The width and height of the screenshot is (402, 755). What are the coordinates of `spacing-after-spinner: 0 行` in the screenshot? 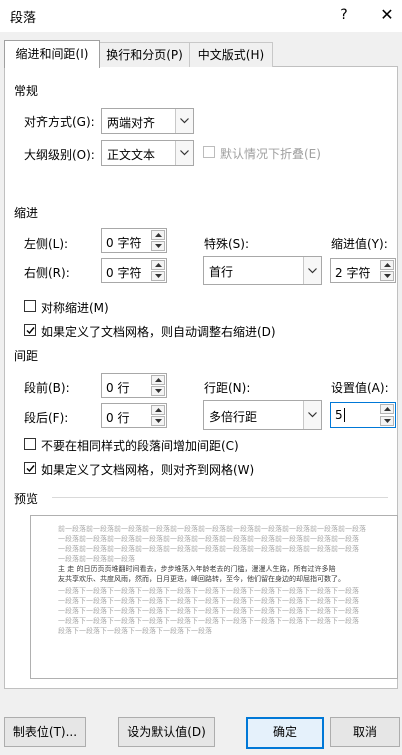 It's located at (134, 415).